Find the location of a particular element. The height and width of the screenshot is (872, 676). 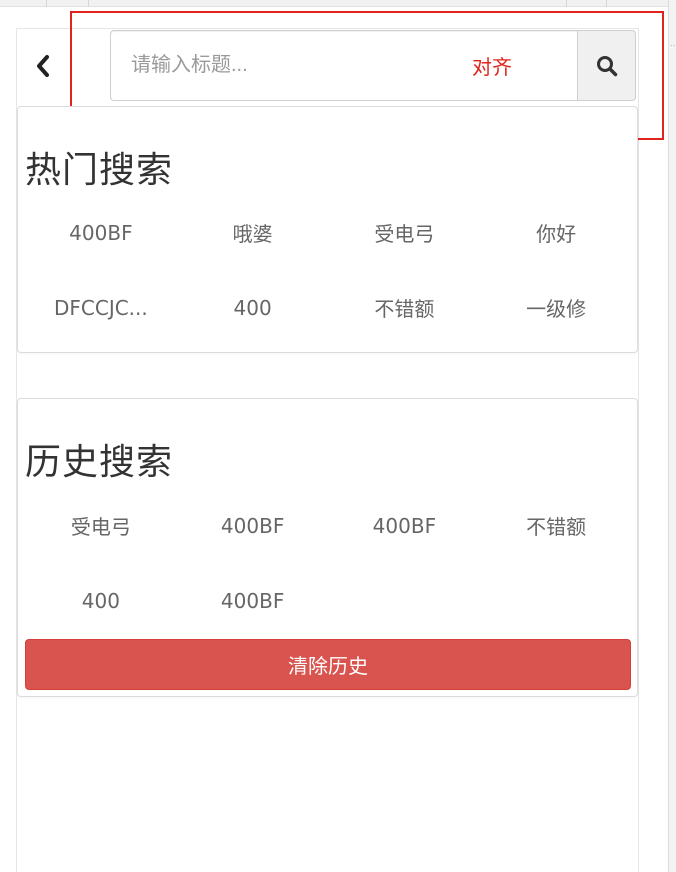

gutter-dots-icon: ·· is located at coordinates (673, 45).